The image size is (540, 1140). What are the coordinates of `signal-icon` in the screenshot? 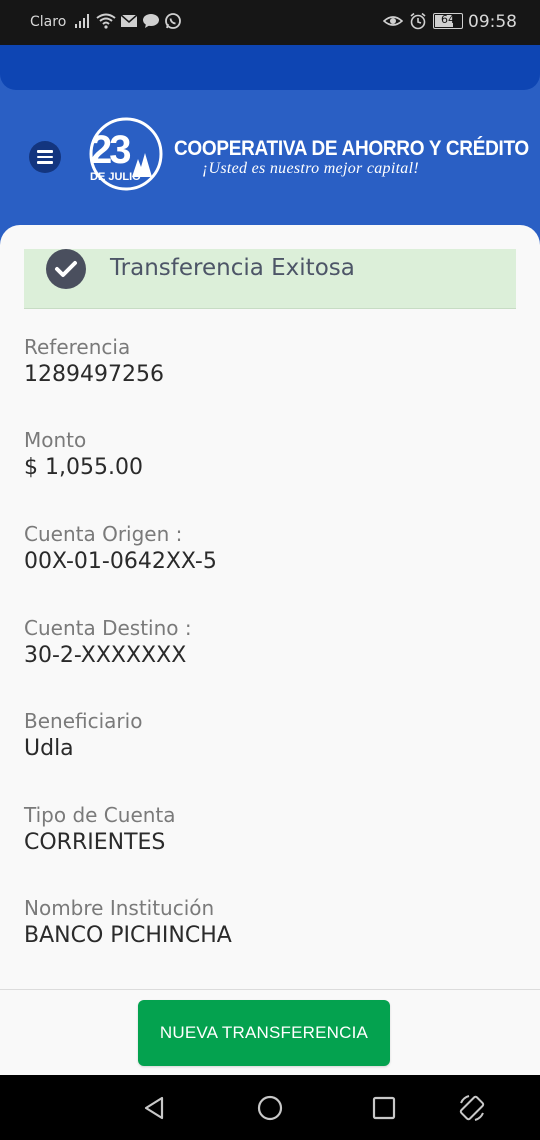 It's located at (82, 21).